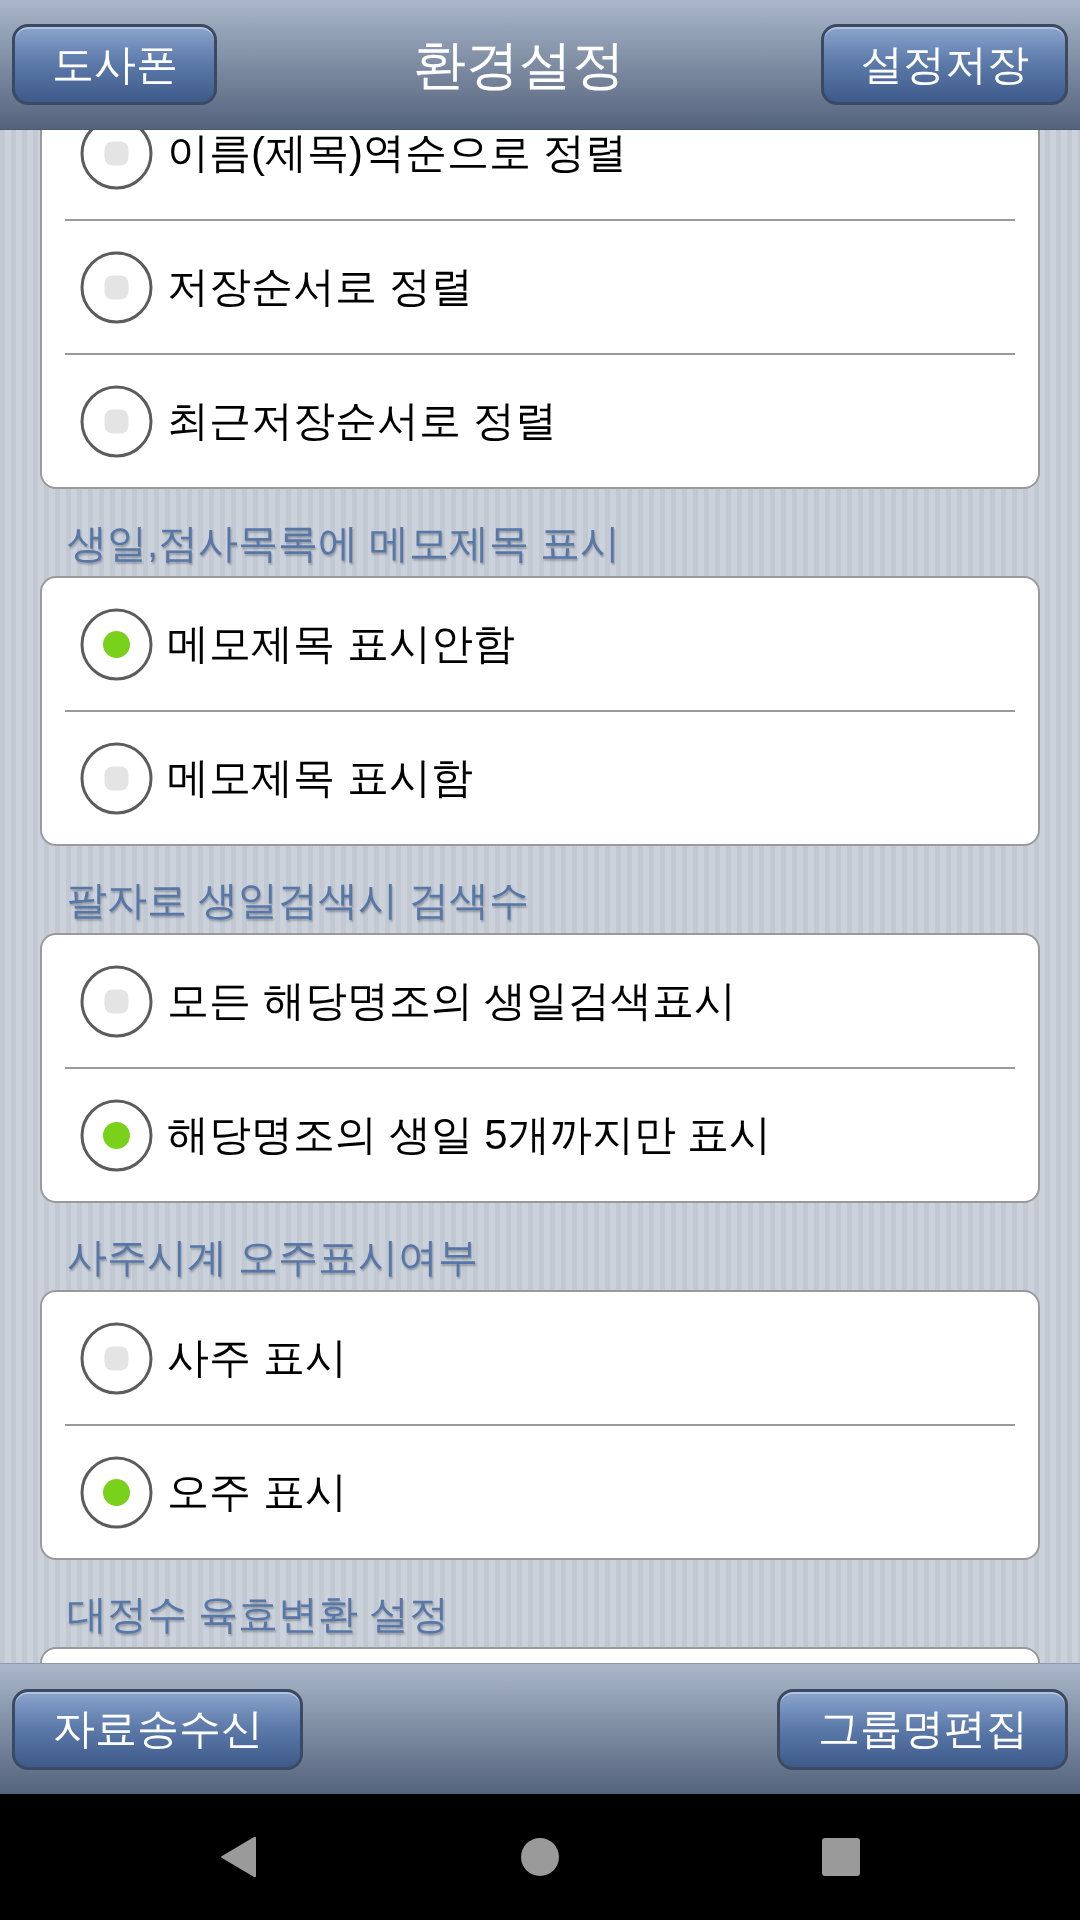 Image resolution: width=1080 pixels, height=1920 pixels. Describe the element at coordinates (944, 64) in the screenshot. I see `save-settings-button: 설정저장` at that location.